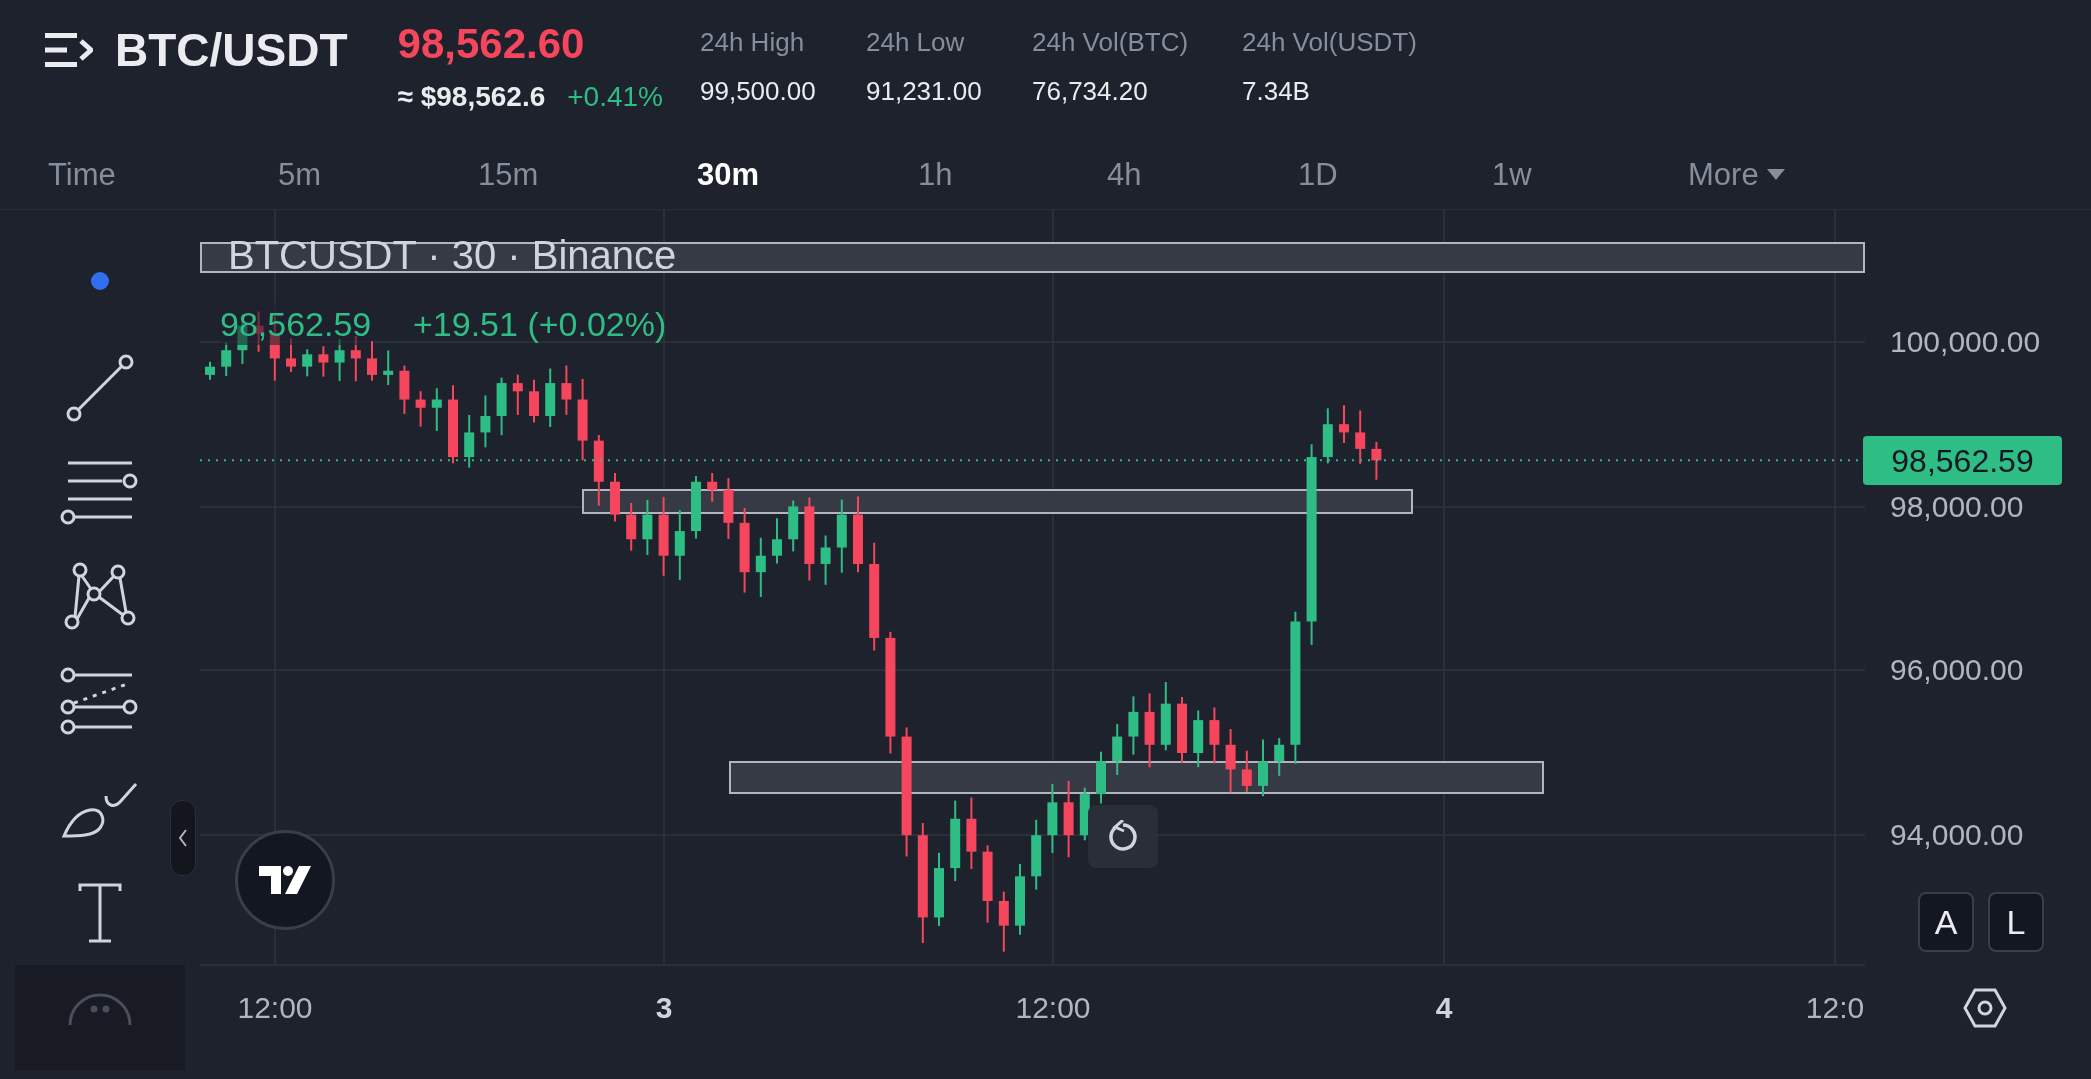 This screenshot has height=1079, width=2091. I want to click on usd-price: ≈ $98,562.6, so click(471, 97).